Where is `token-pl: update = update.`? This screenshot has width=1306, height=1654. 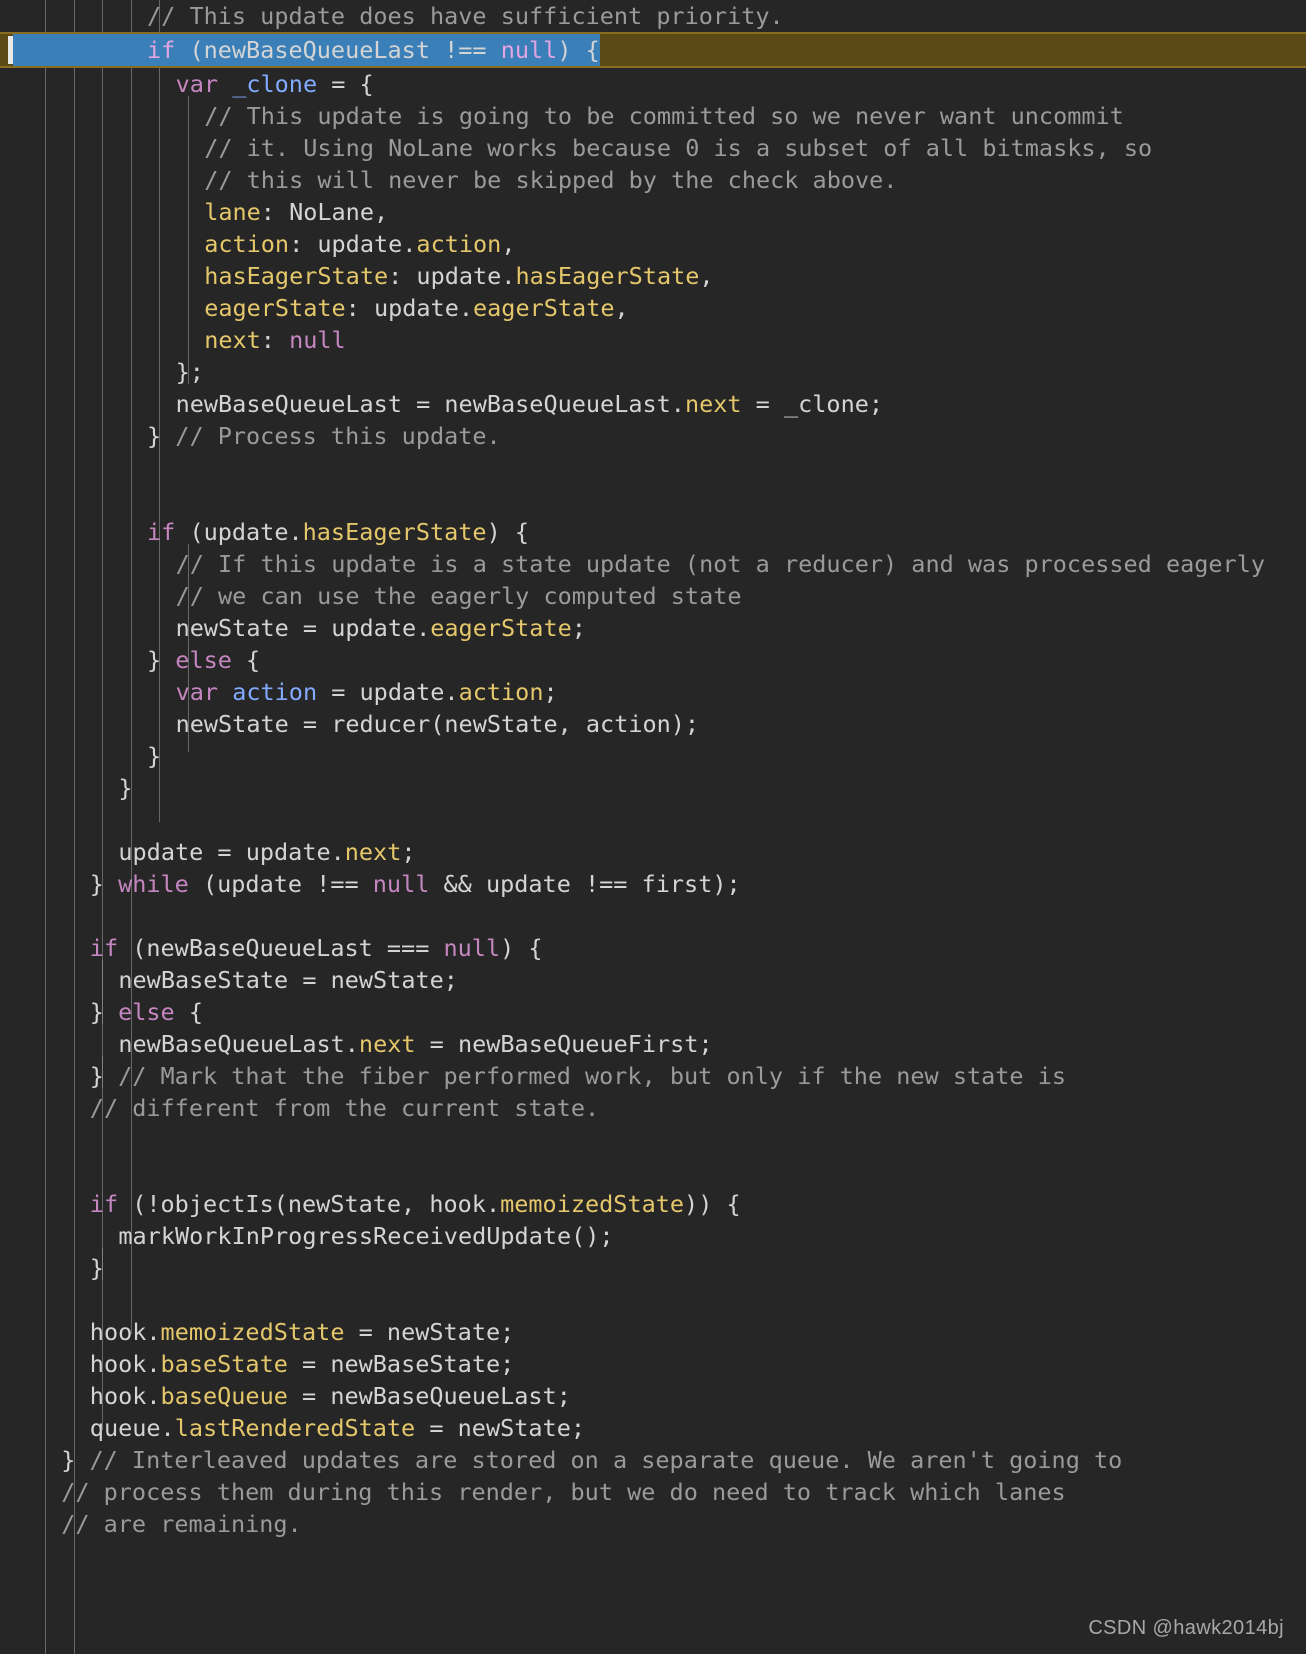 token-pl: update = update. is located at coordinates (231, 852).